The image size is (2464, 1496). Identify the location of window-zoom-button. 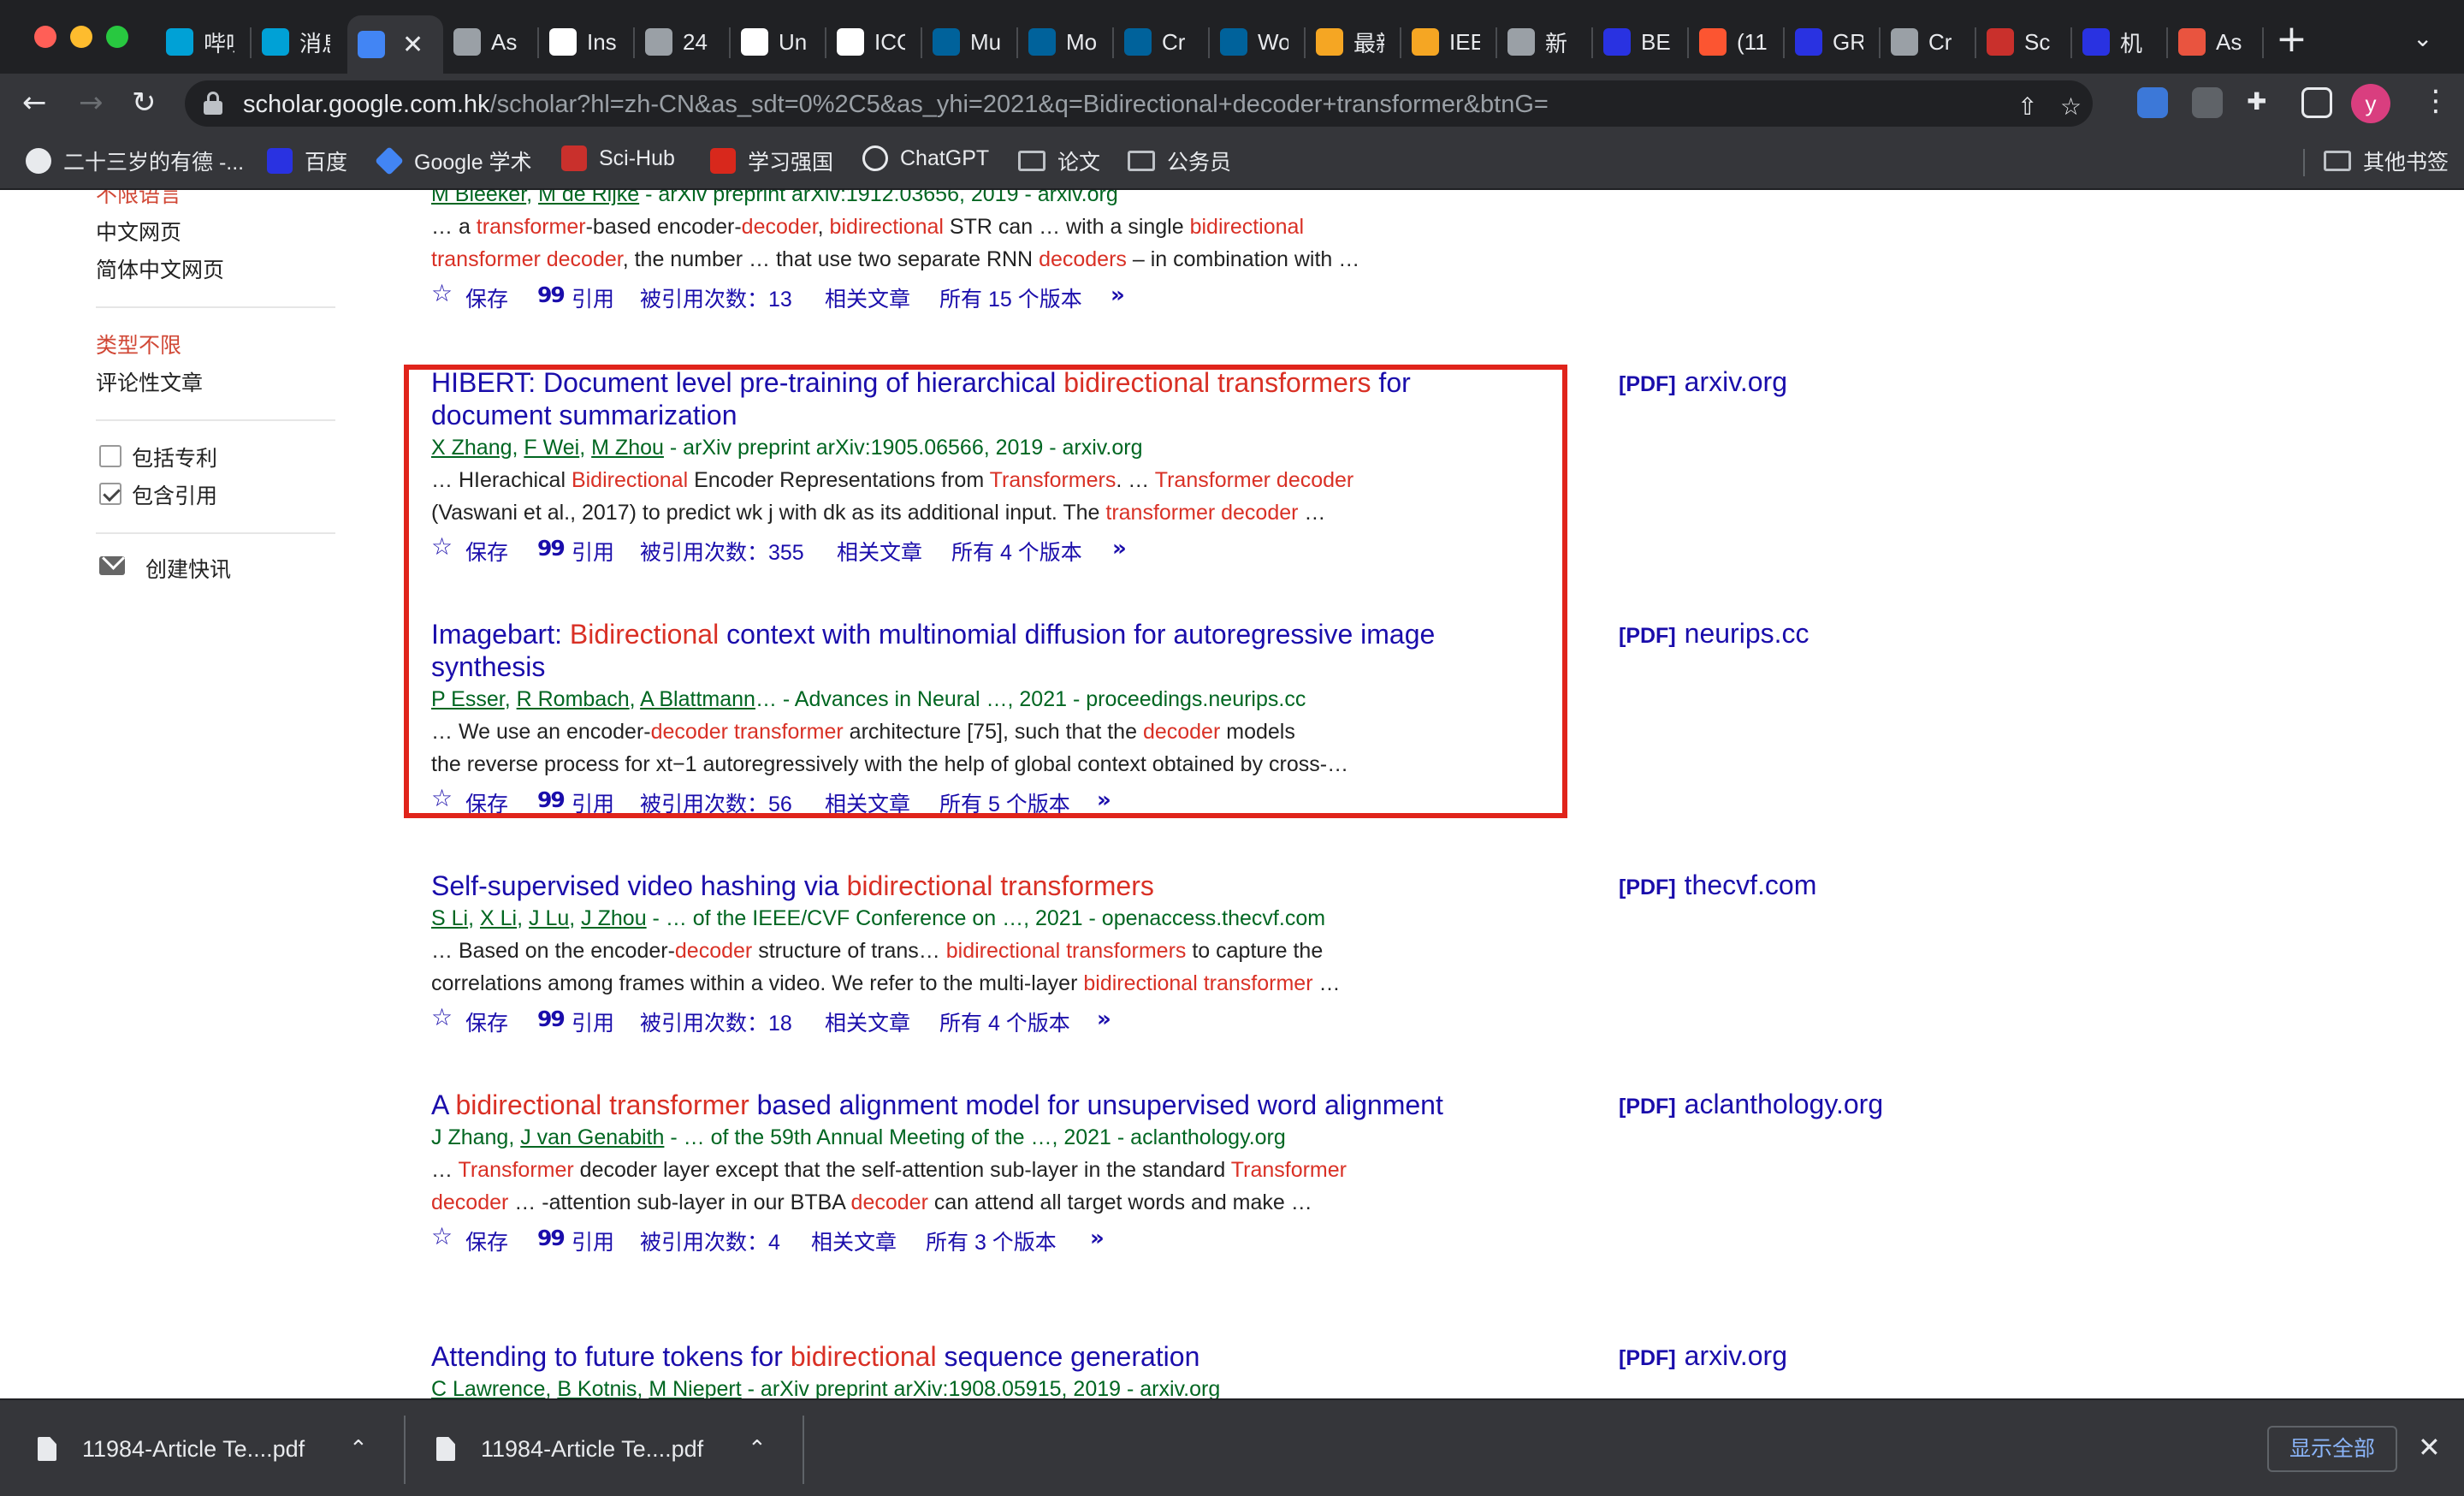
(117, 37).